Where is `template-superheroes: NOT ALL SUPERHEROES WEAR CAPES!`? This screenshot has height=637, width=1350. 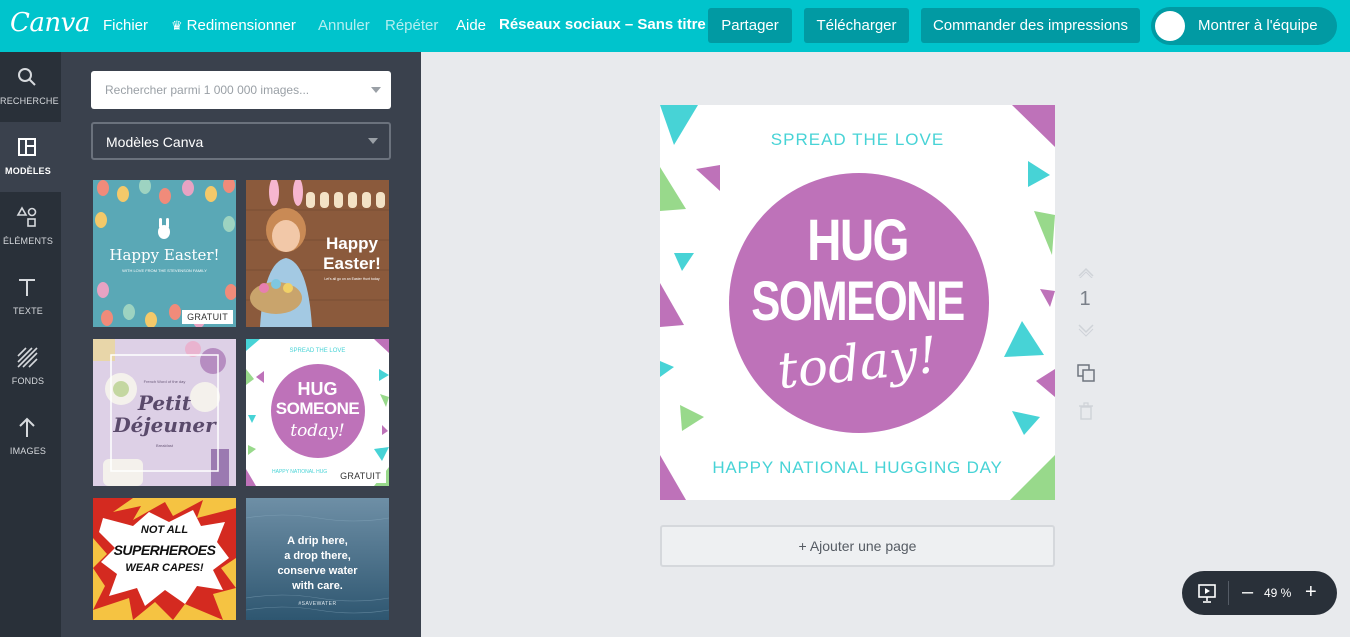 template-superheroes: NOT ALL SUPERHEROES WEAR CAPES! is located at coordinates (164, 559).